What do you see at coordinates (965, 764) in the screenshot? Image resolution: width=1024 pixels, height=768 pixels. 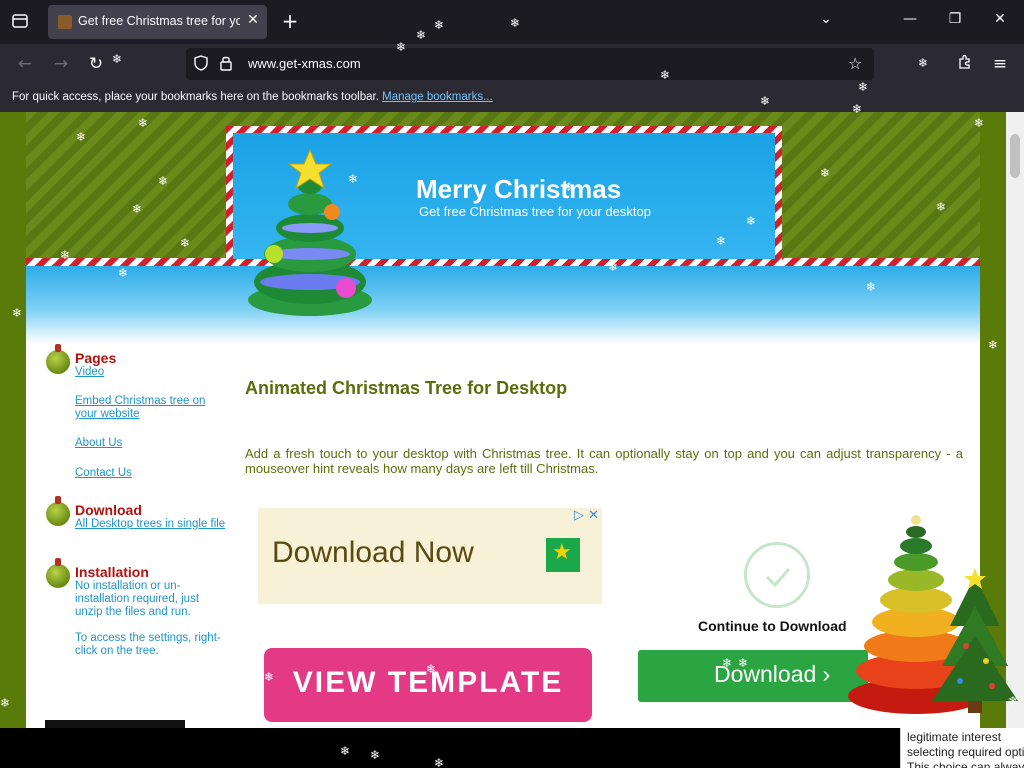 I see `consent-line: This choice can always` at bounding box center [965, 764].